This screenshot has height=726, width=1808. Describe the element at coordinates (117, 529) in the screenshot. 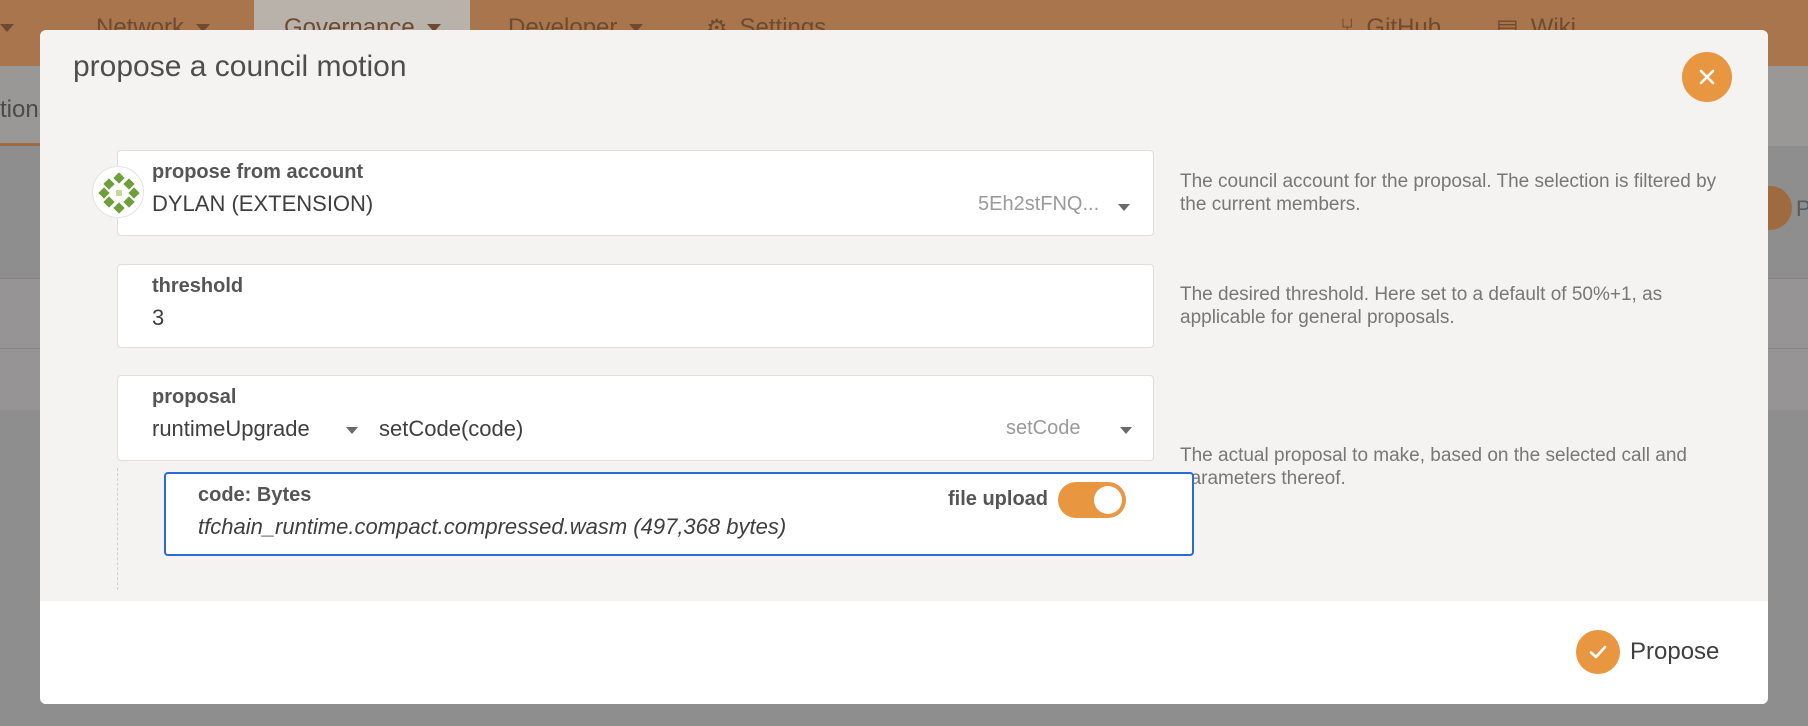

I see `param-indent-line` at that location.